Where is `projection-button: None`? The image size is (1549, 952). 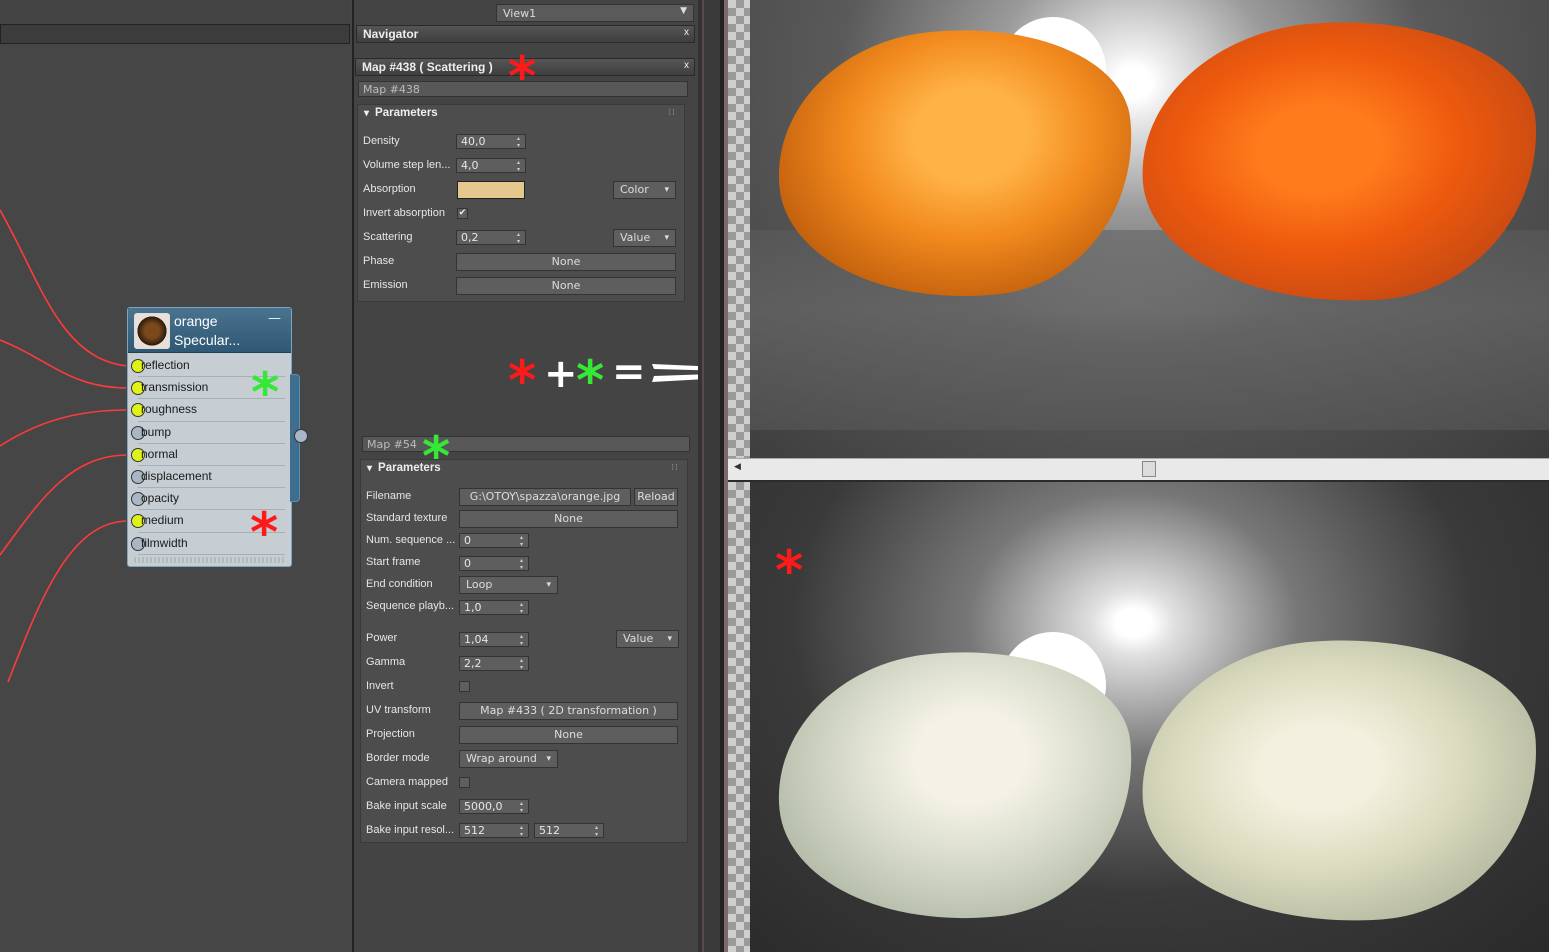 projection-button: None is located at coordinates (568, 735).